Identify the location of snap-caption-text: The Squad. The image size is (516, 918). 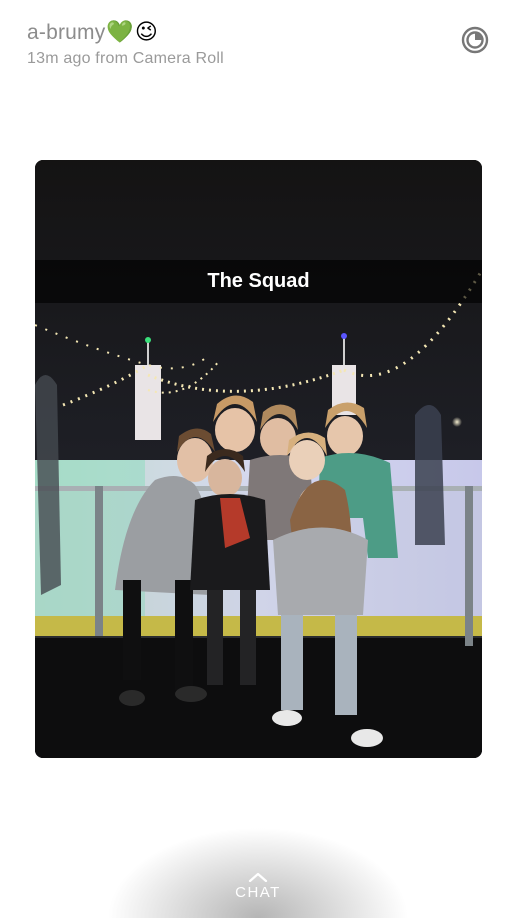
(258, 281).